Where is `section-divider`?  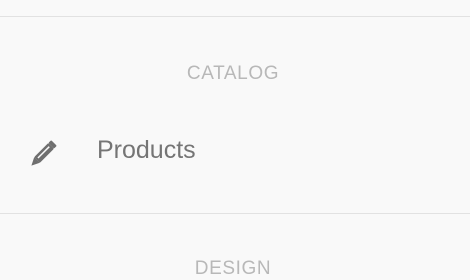 section-divider is located at coordinates (235, 213).